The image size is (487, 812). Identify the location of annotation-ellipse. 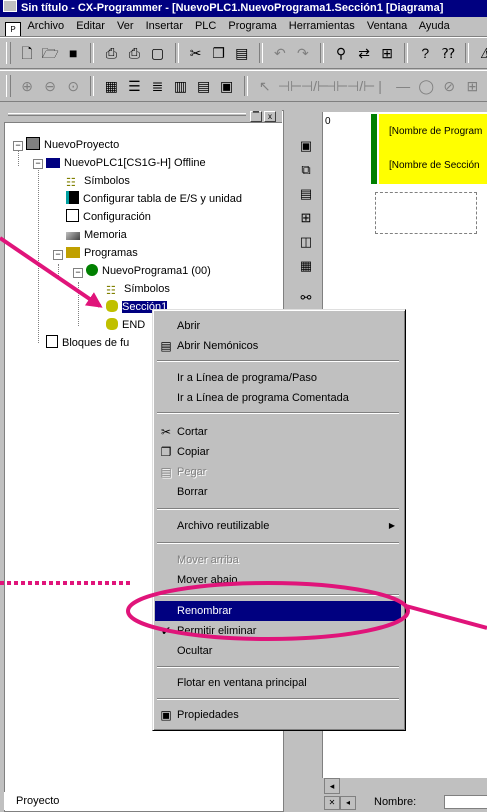
(268, 611).